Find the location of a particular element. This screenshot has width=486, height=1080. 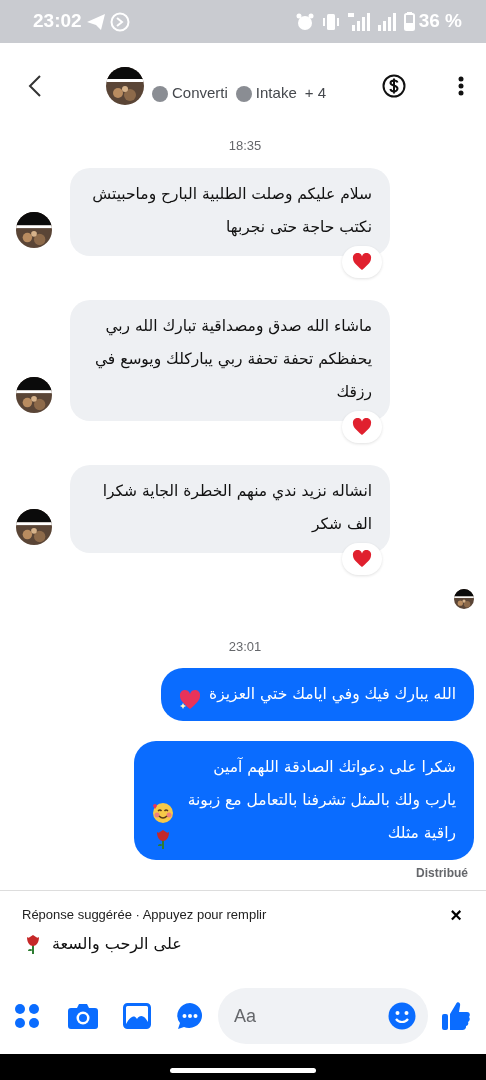

tag-label: Converti is located at coordinates (200, 93).